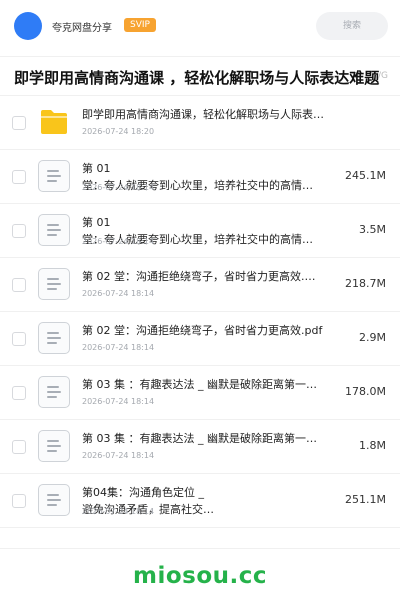  I want to click on file-name: 第04集：沟通角色定位 _, so click(143, 492).